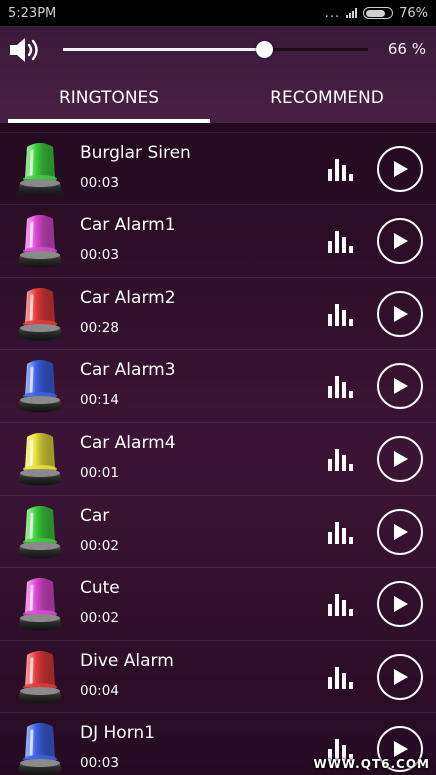  Describe the element at coordinates (327, 98) in the screenshot. I see `tab-recommend: RECOMMEND` at that location.